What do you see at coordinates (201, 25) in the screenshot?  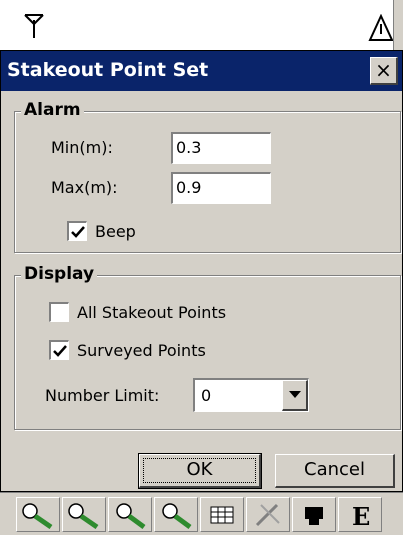 I see `status-bar` at bounding box center [201, 25].